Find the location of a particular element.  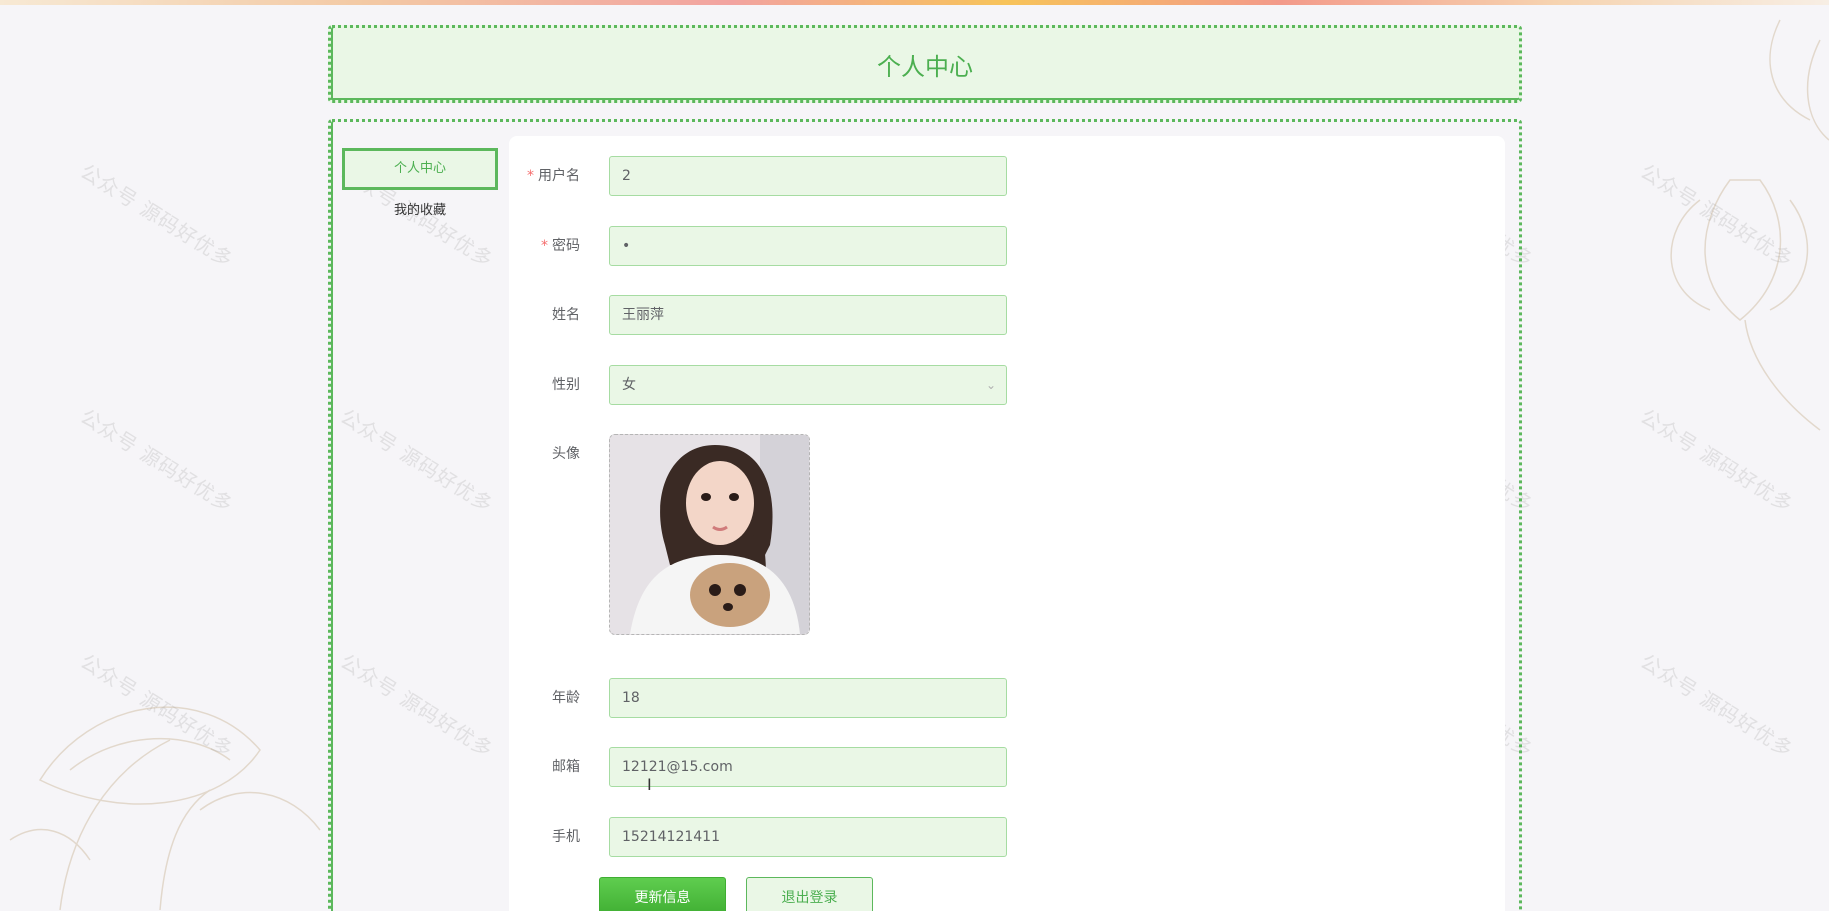

password-label: * 密码 is located at coordinates (560, 246).